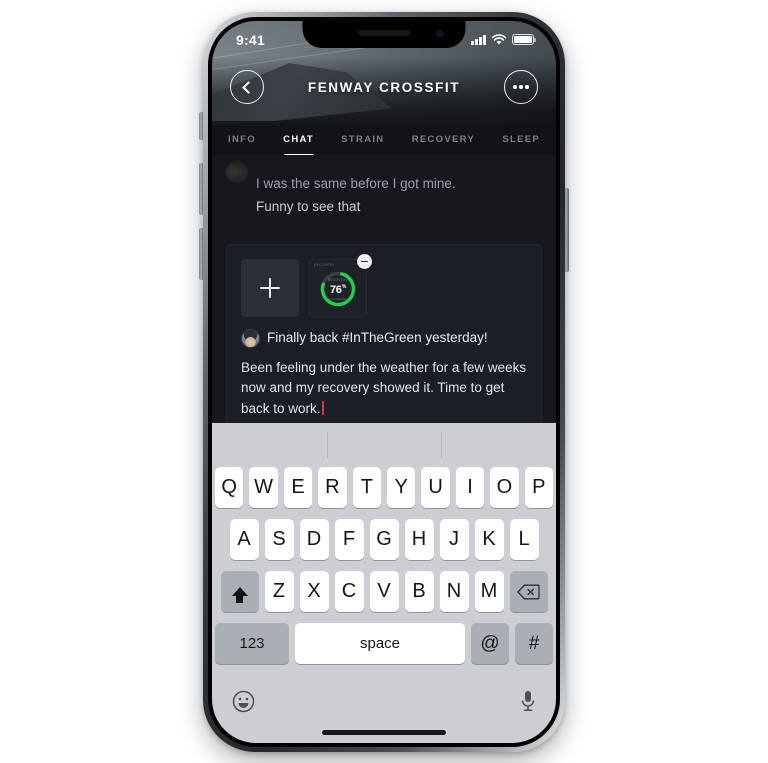  I want to click on keyboard-row-2: A S D F G H J K L, so click(384, 539).